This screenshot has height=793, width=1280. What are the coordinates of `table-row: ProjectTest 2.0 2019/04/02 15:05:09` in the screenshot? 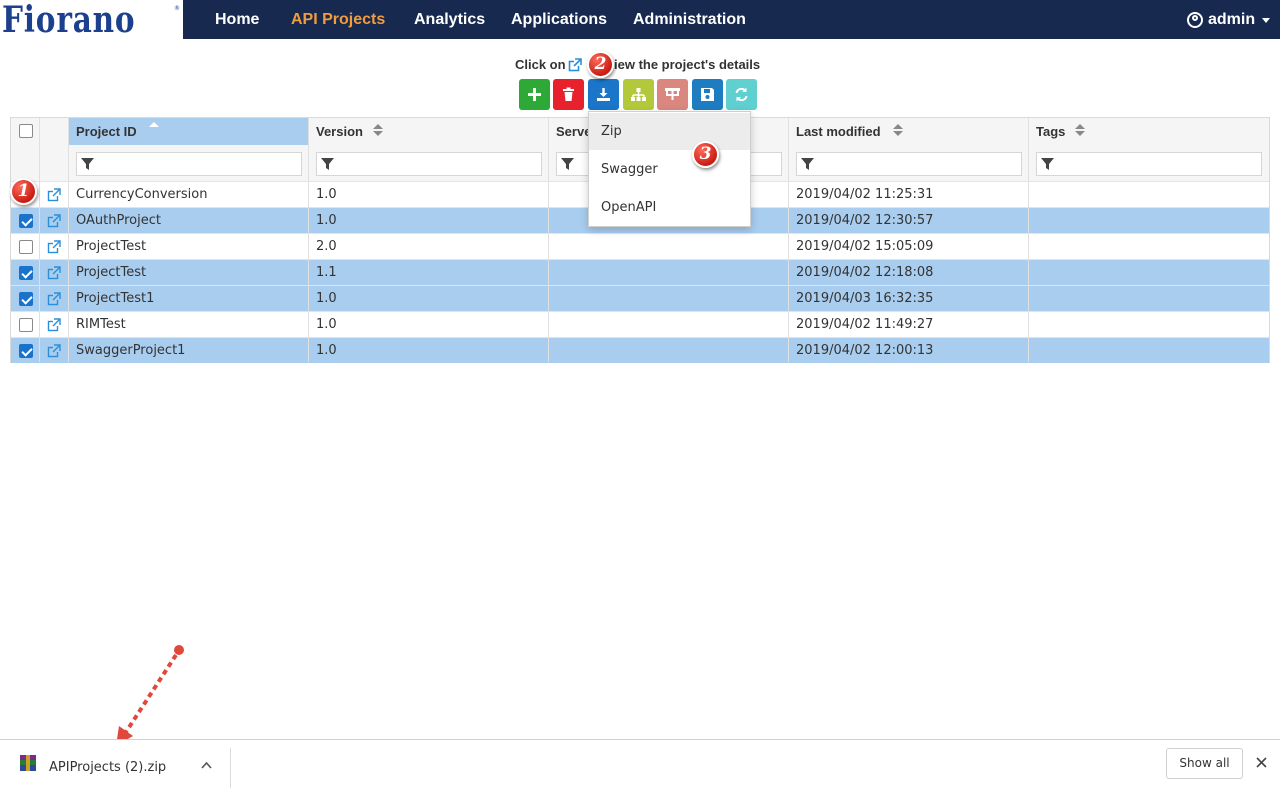 It's located at (640, 246).